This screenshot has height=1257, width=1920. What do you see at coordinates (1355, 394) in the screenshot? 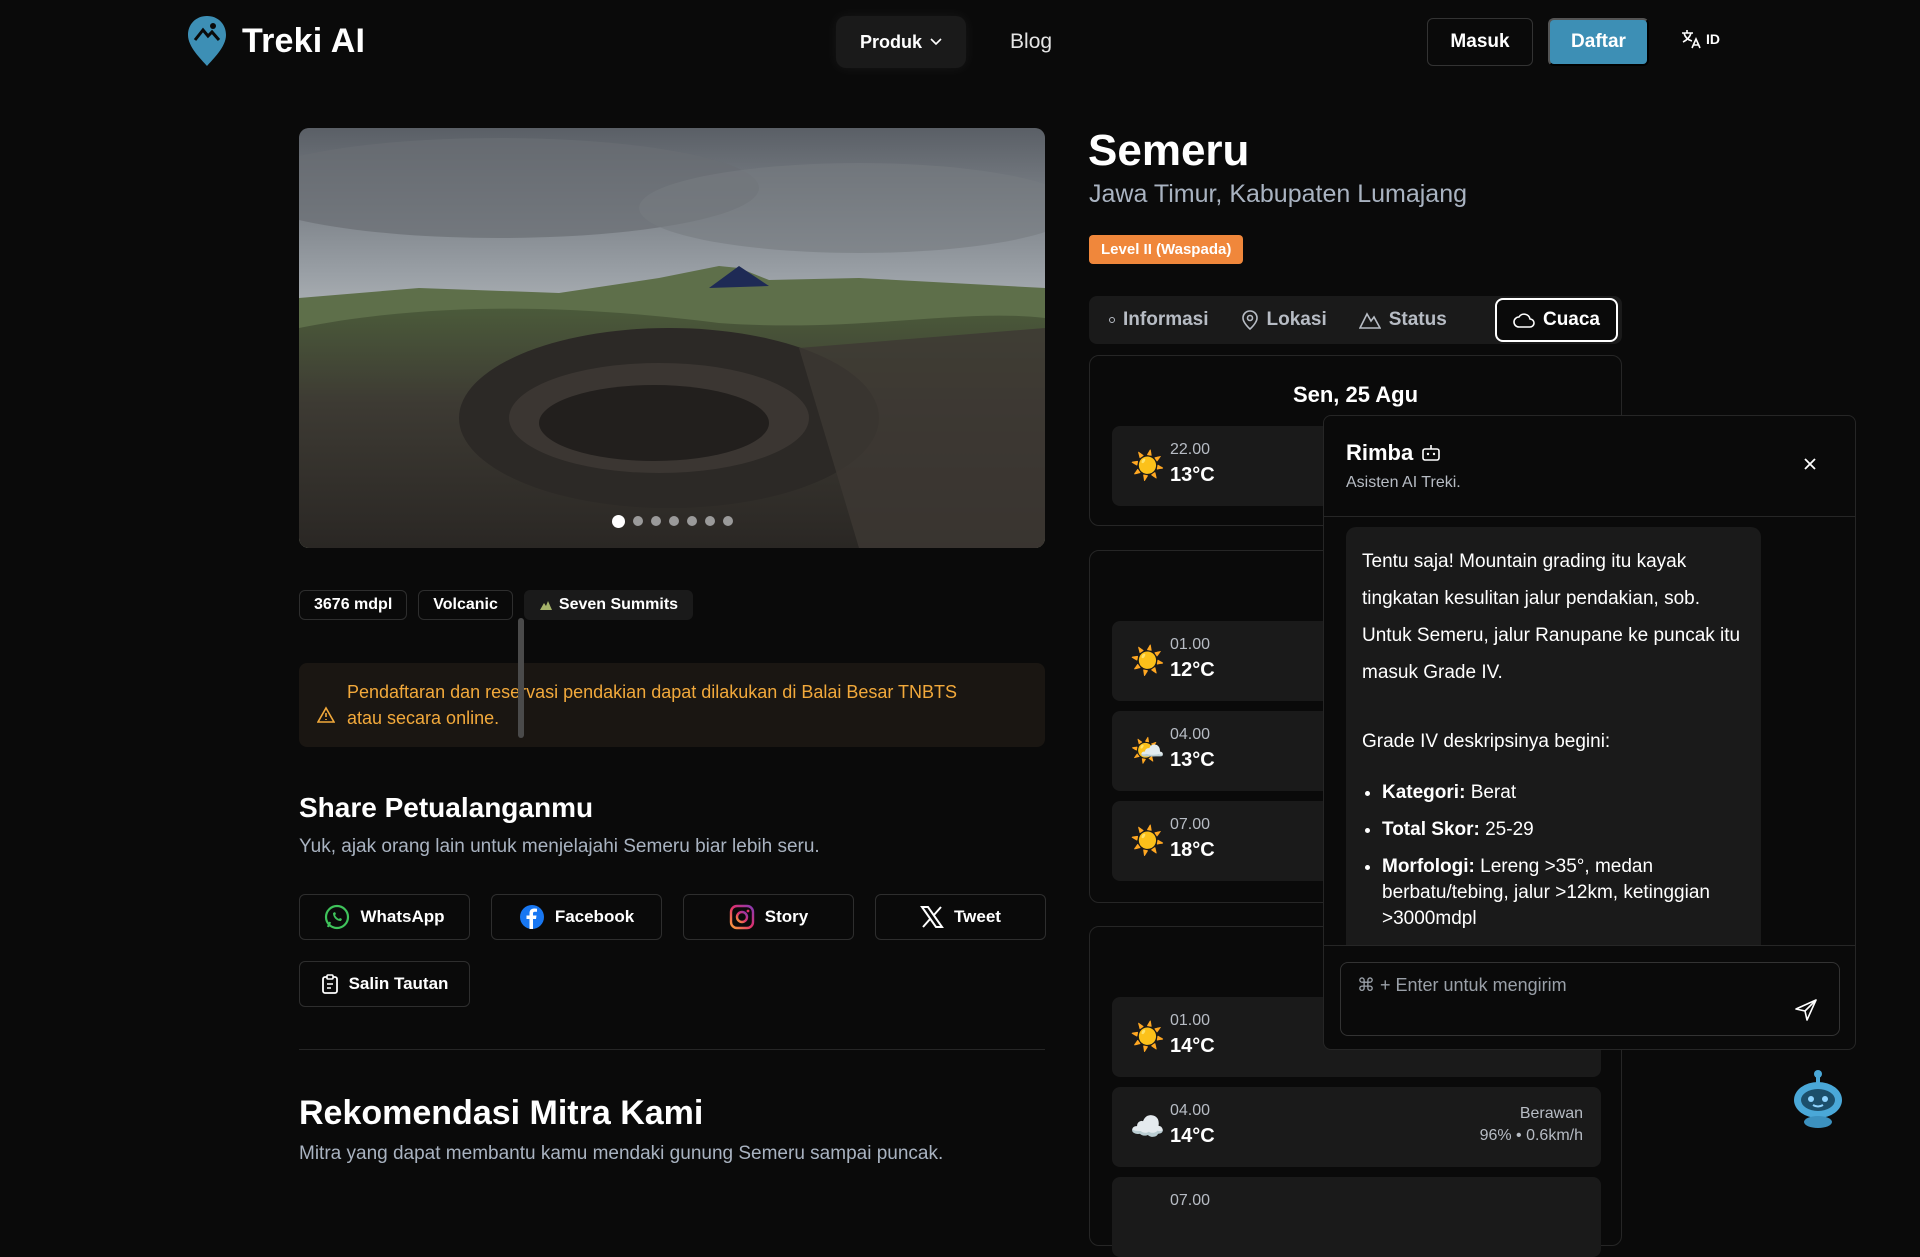
I see `weather-day-title: Sen, 25 Agu` at bounding box center [1355, 394].